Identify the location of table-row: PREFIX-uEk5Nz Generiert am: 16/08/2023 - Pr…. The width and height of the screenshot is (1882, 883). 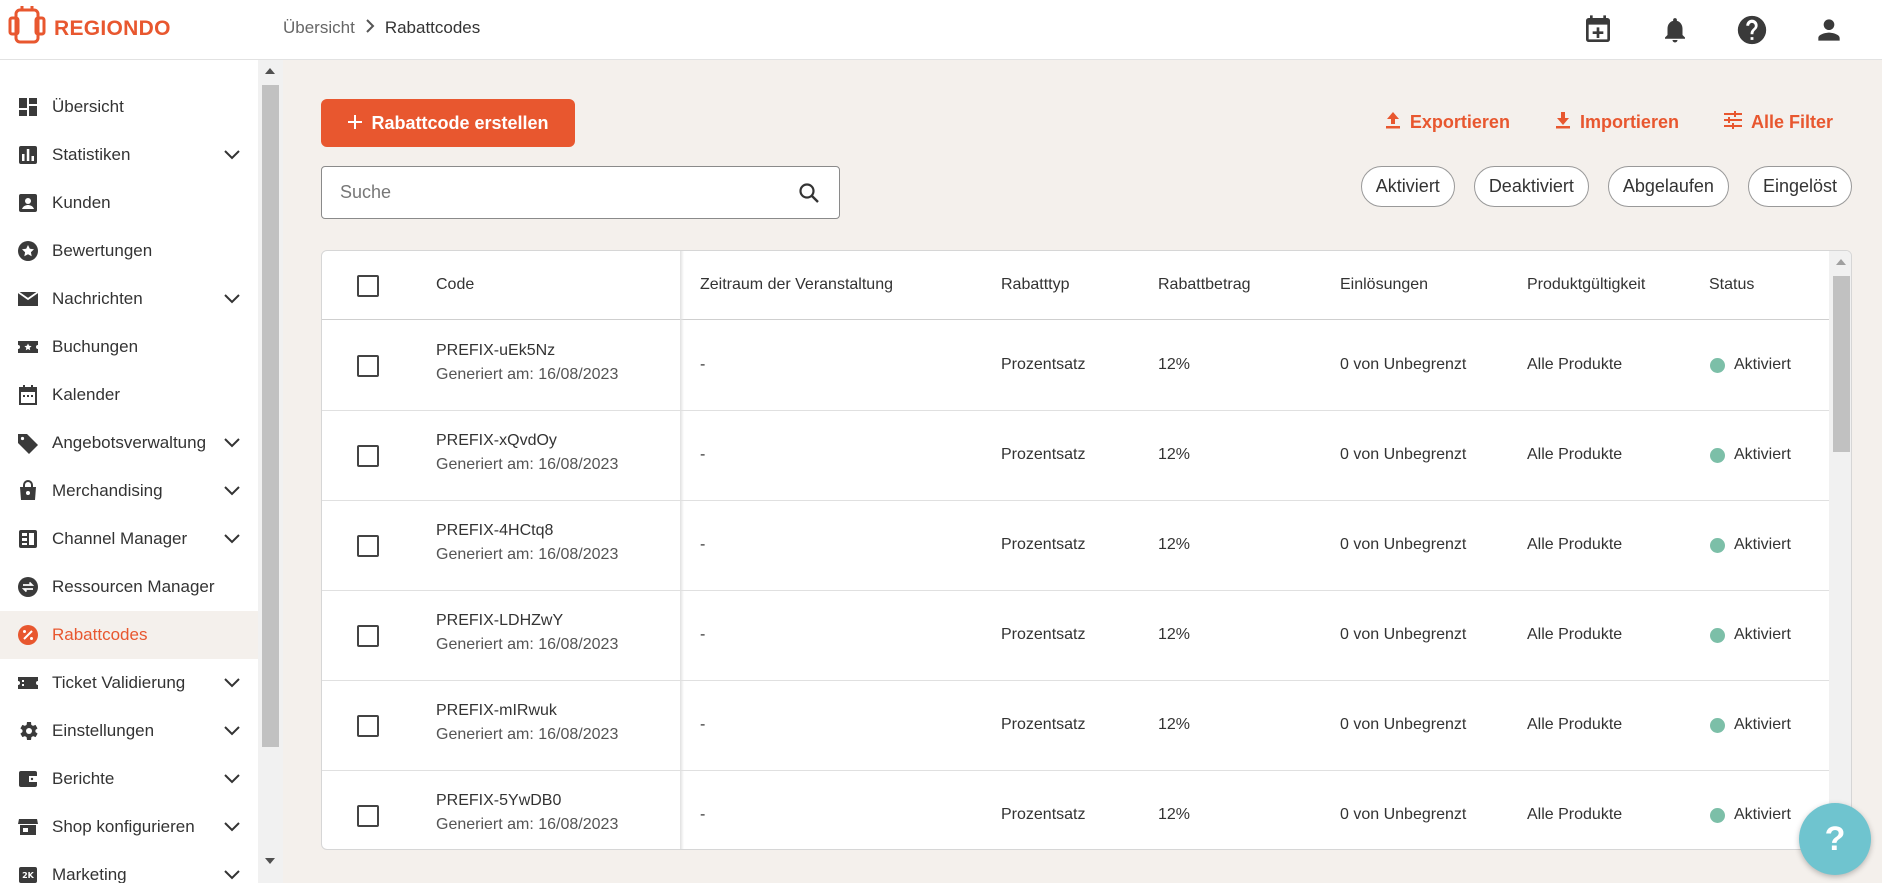
(1075, 366).